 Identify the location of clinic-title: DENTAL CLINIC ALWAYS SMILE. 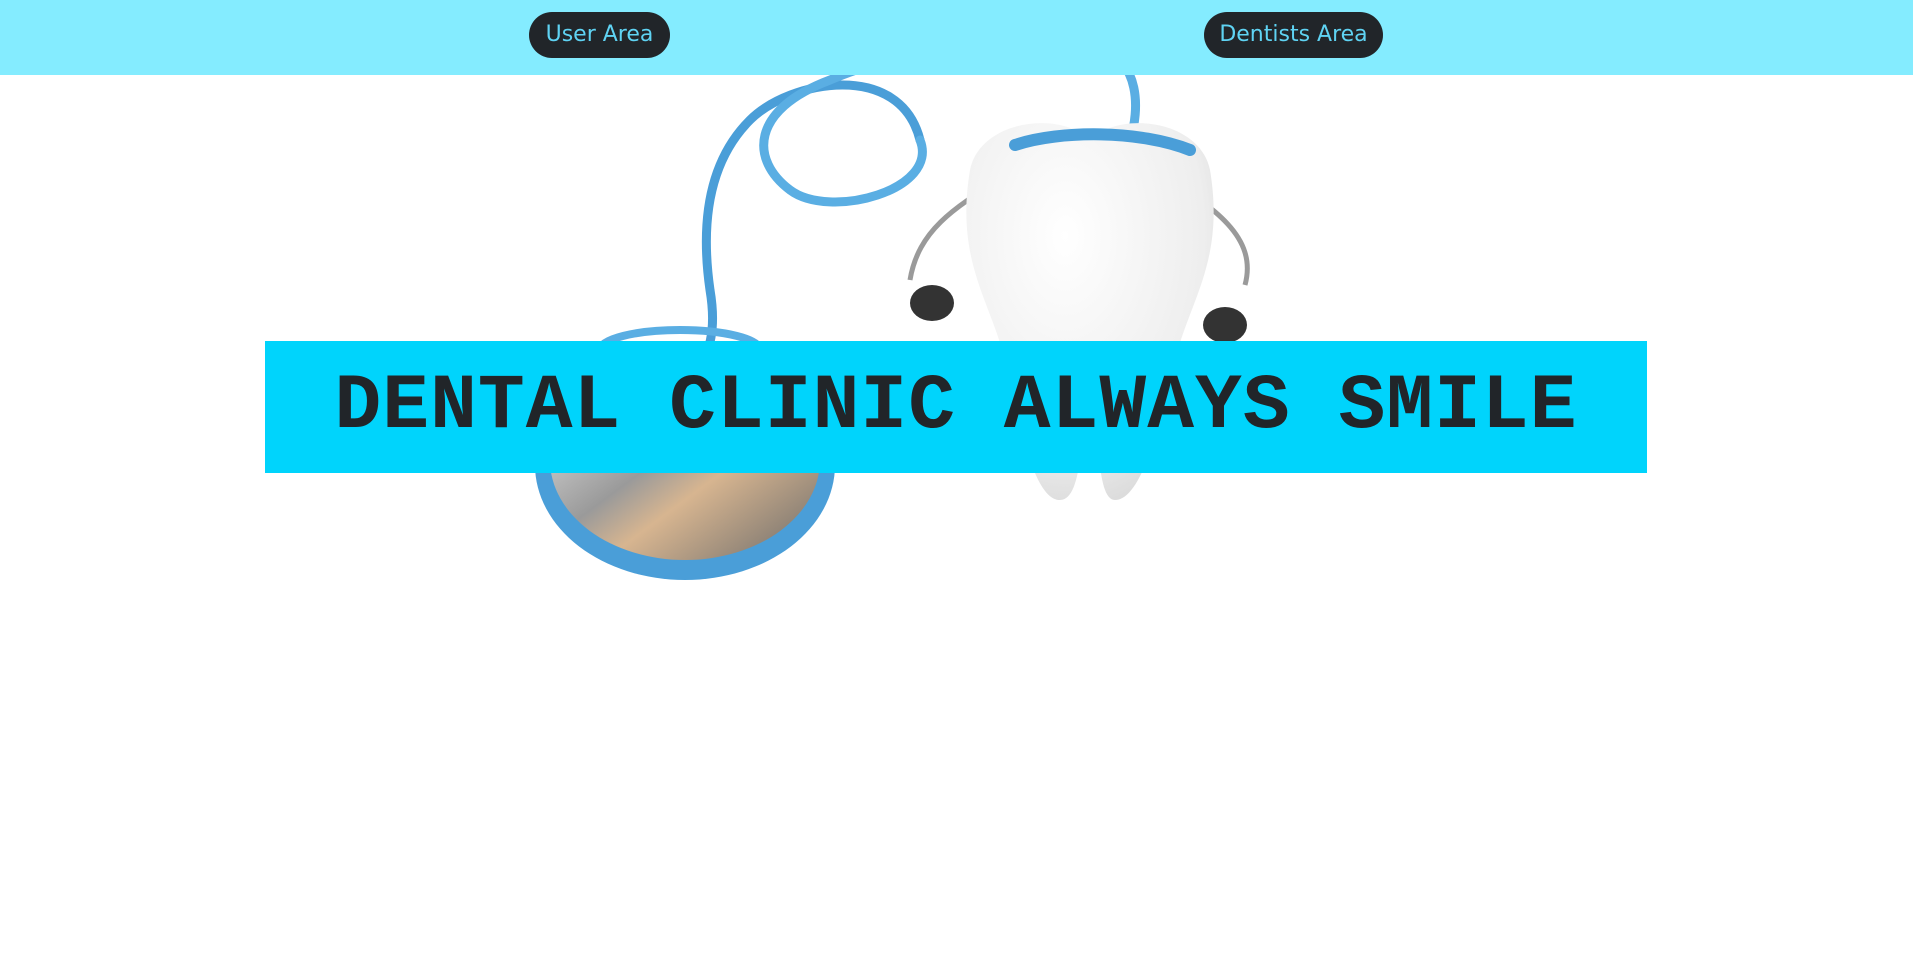
(956, 407).